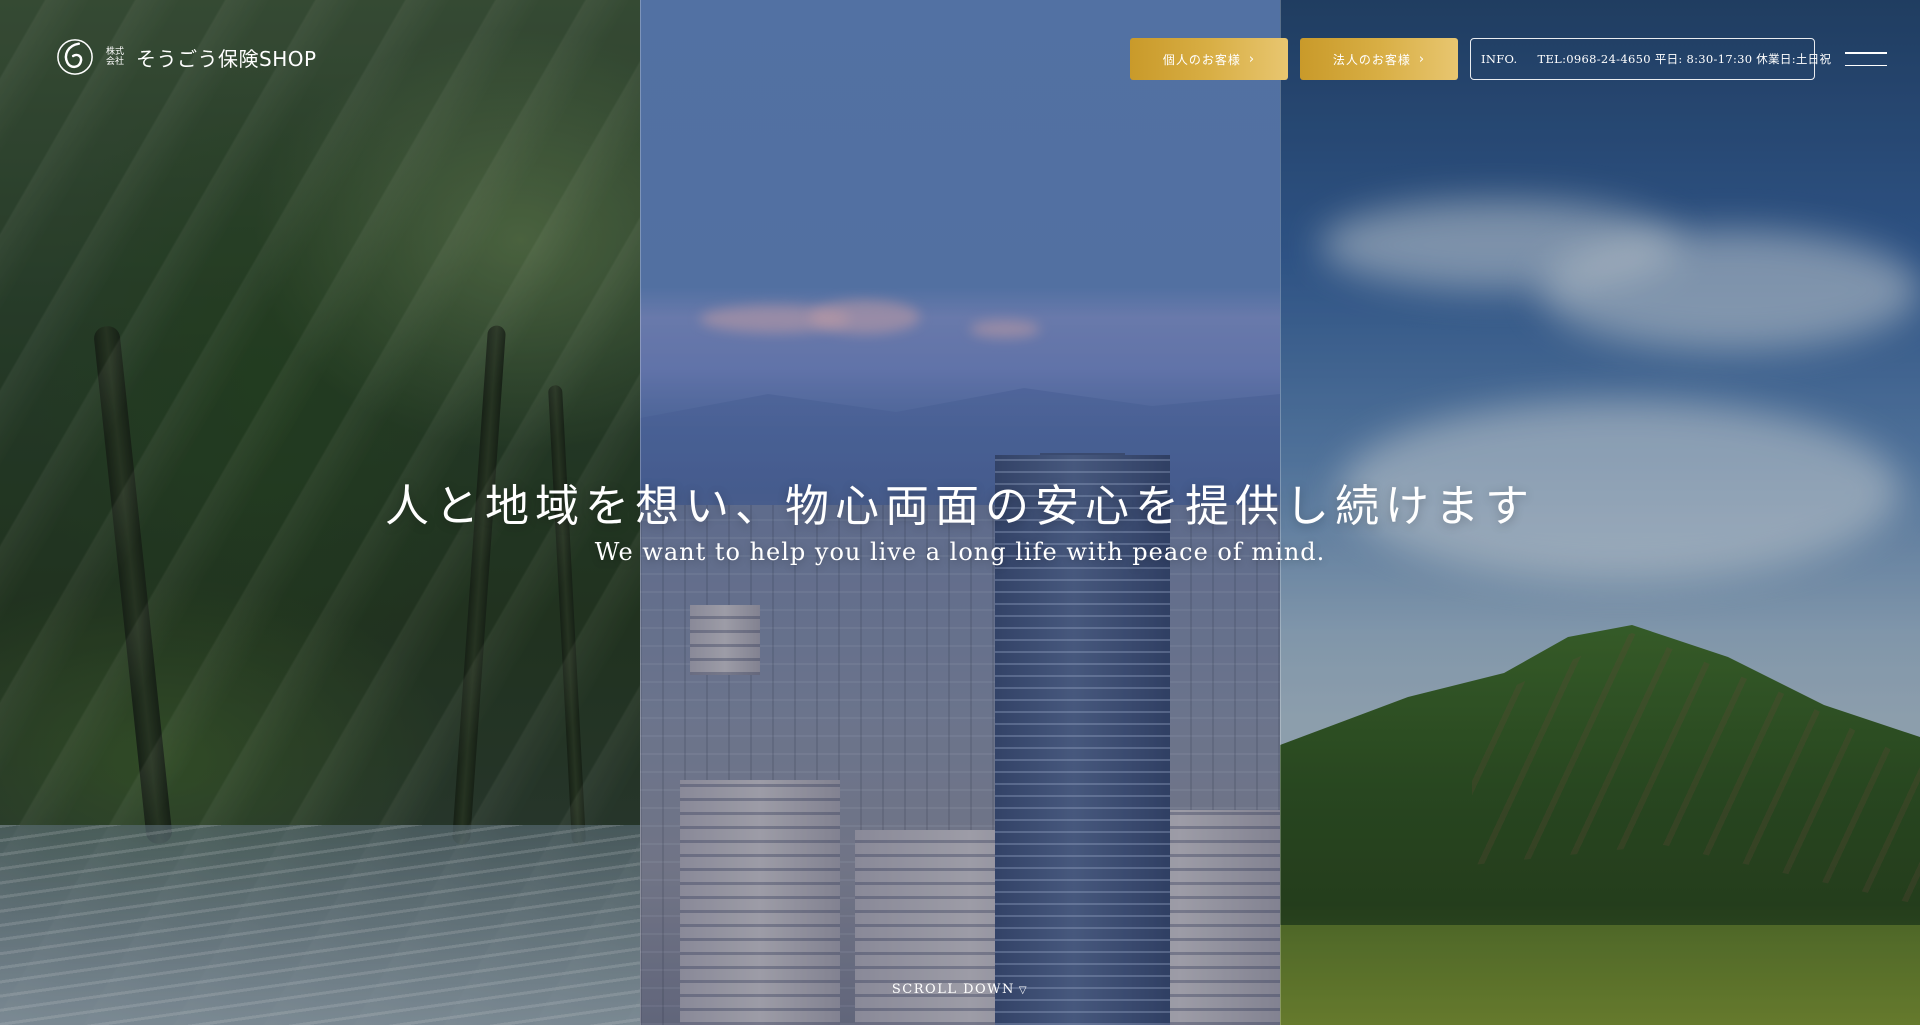 The width and height of the screenshot is (1920, 1025). I want to click on corporate-customers-button: 法人のお客様 ›, so click(1379, 59).